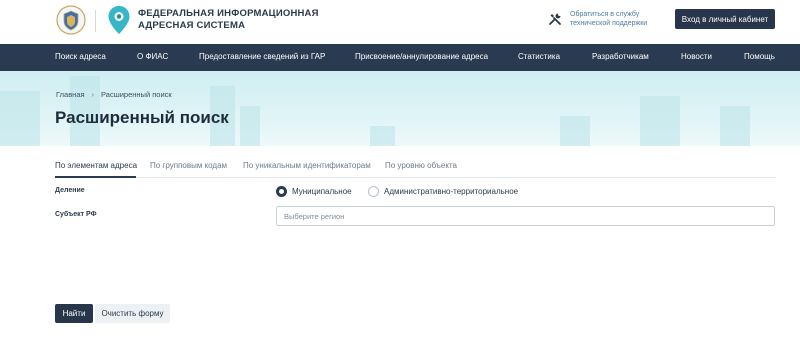 This screenshot has width=800, height=338. What do you see at coordinates (74, 313) in the screenshot?
I see `find-button: Найти` at bounding box center [74, 313].